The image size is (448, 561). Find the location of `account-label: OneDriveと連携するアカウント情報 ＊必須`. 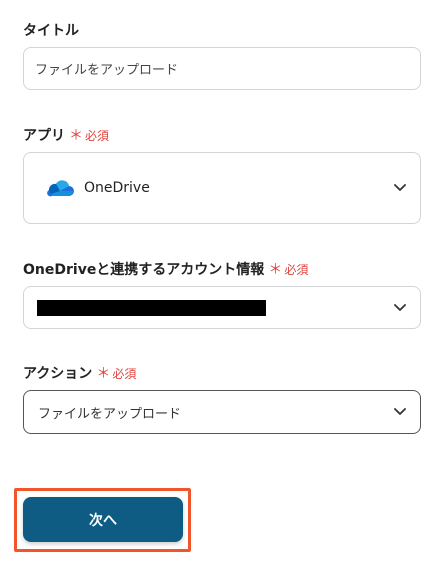

account-label: OneDriveと連携するアカウント情報 ＊必須 is located at coordinates (165, 269).